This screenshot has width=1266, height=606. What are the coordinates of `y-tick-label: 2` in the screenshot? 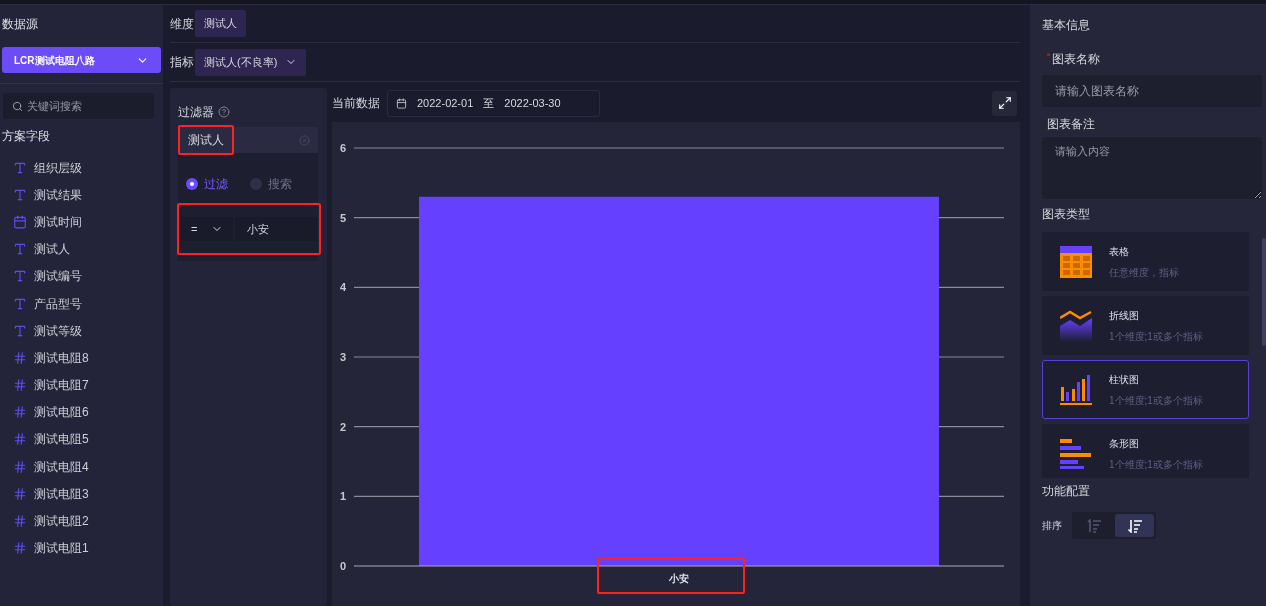 It's located at (343, 426).